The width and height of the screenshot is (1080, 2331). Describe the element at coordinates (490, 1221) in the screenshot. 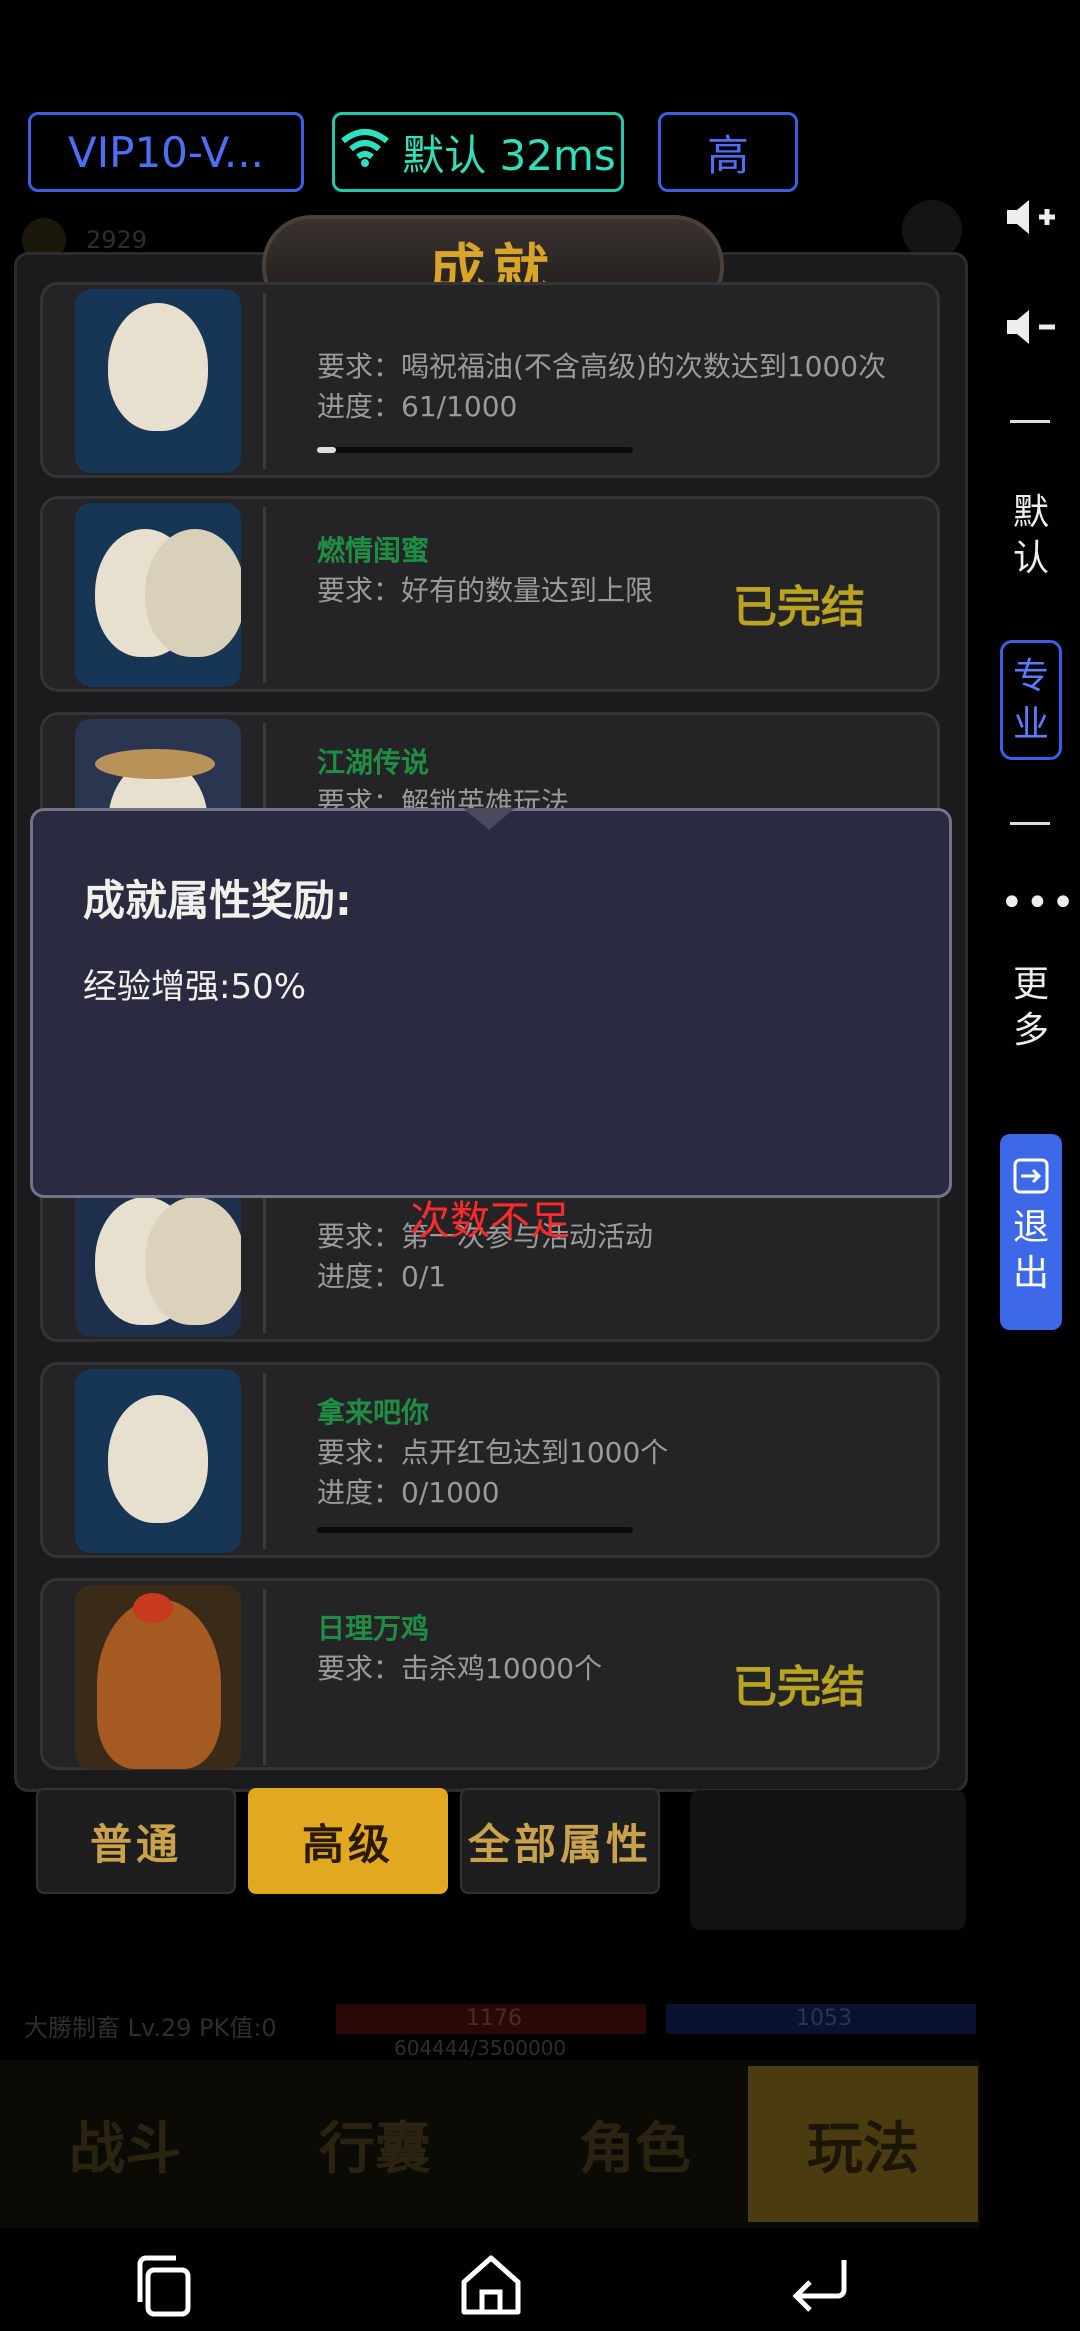

I see `warning-message: 次数不足` at that location.